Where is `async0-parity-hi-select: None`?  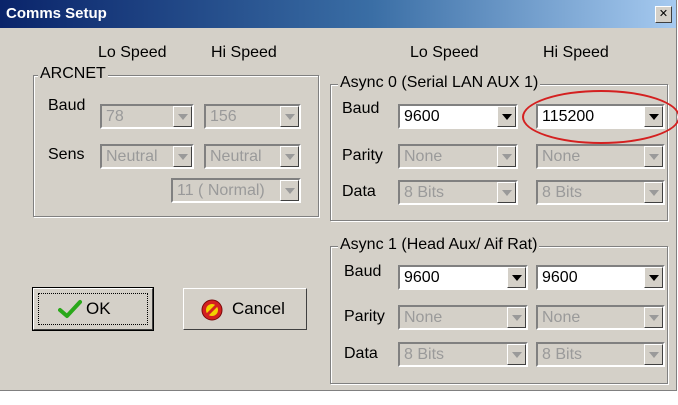
async0-parity-hi-select: None is located at coordinates (600, 156).